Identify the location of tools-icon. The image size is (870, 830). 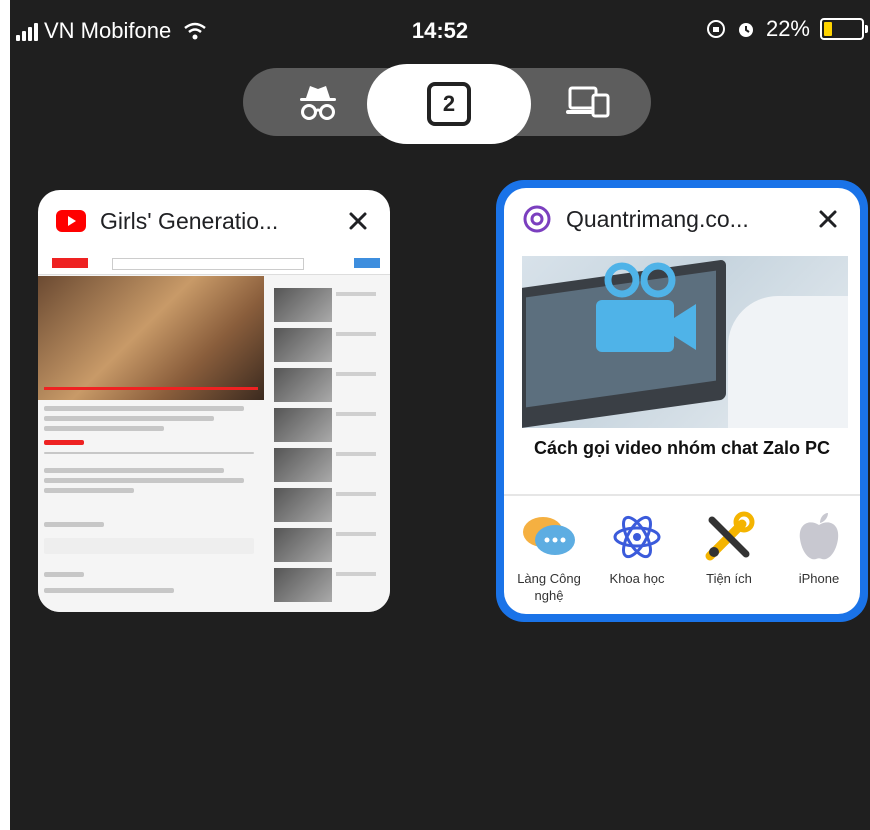
(729, 537).